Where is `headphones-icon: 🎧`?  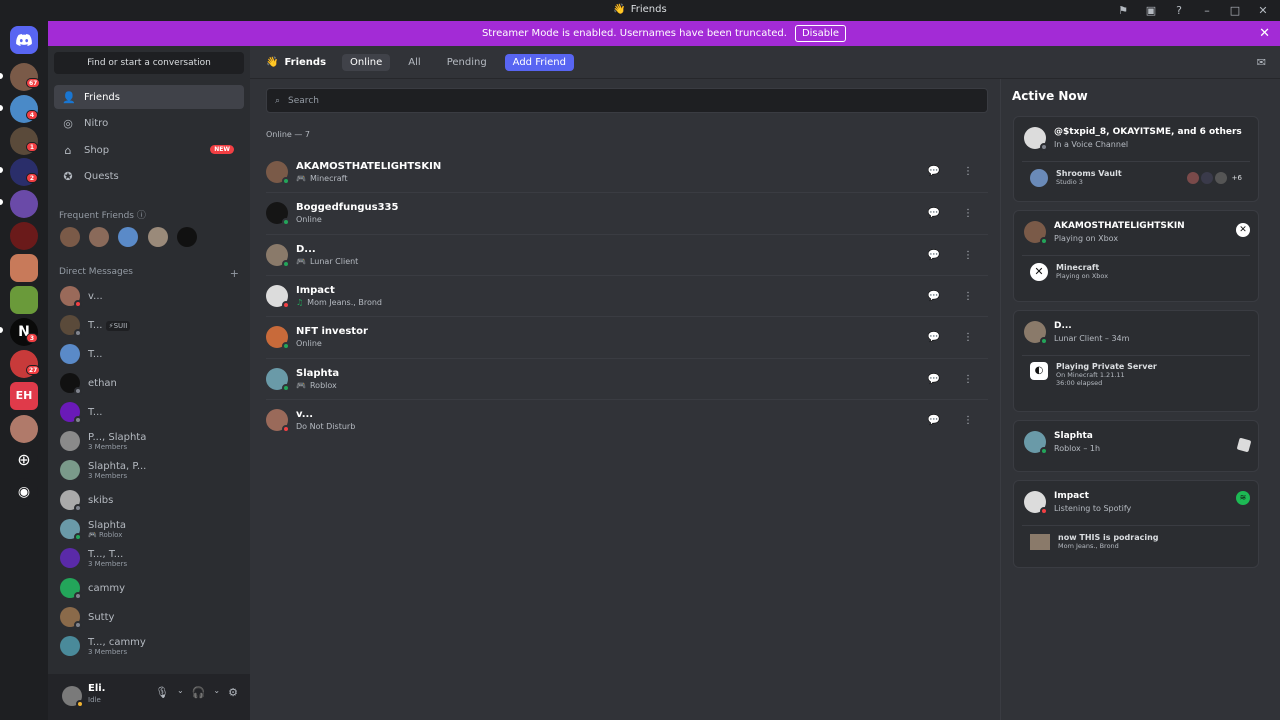
headphones-icon: 🎧 is located at coordinates (199, 692).